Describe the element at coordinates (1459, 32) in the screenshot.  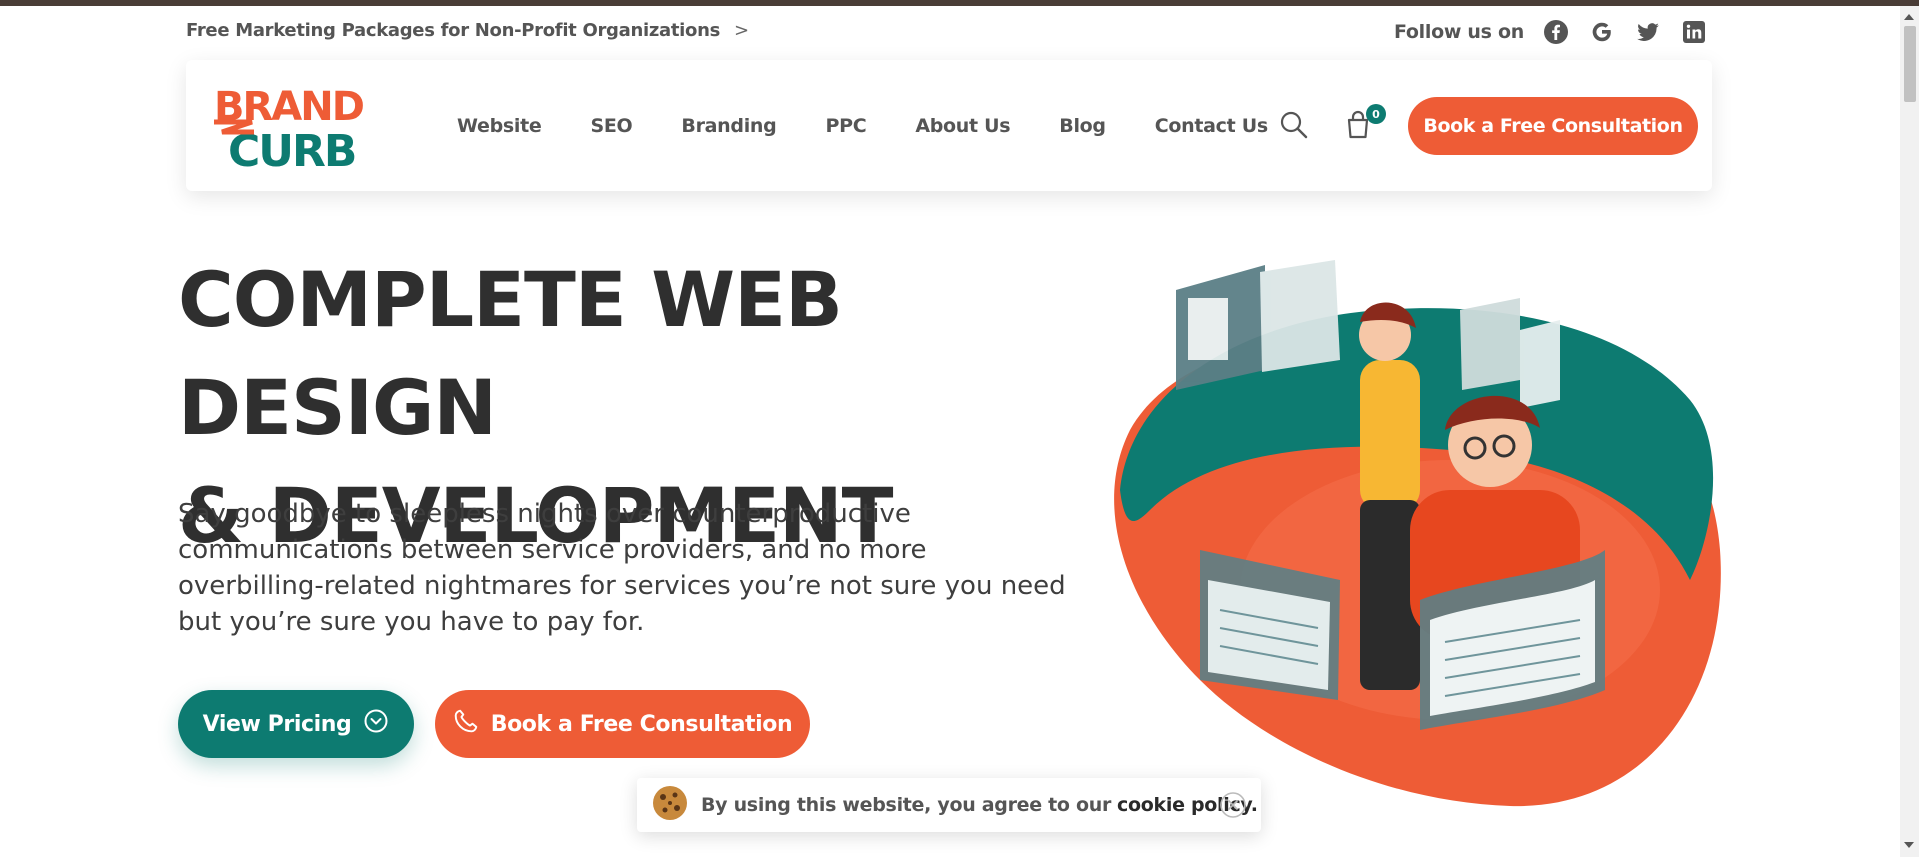
I see `follow-us-label: Follow us on` at that location.